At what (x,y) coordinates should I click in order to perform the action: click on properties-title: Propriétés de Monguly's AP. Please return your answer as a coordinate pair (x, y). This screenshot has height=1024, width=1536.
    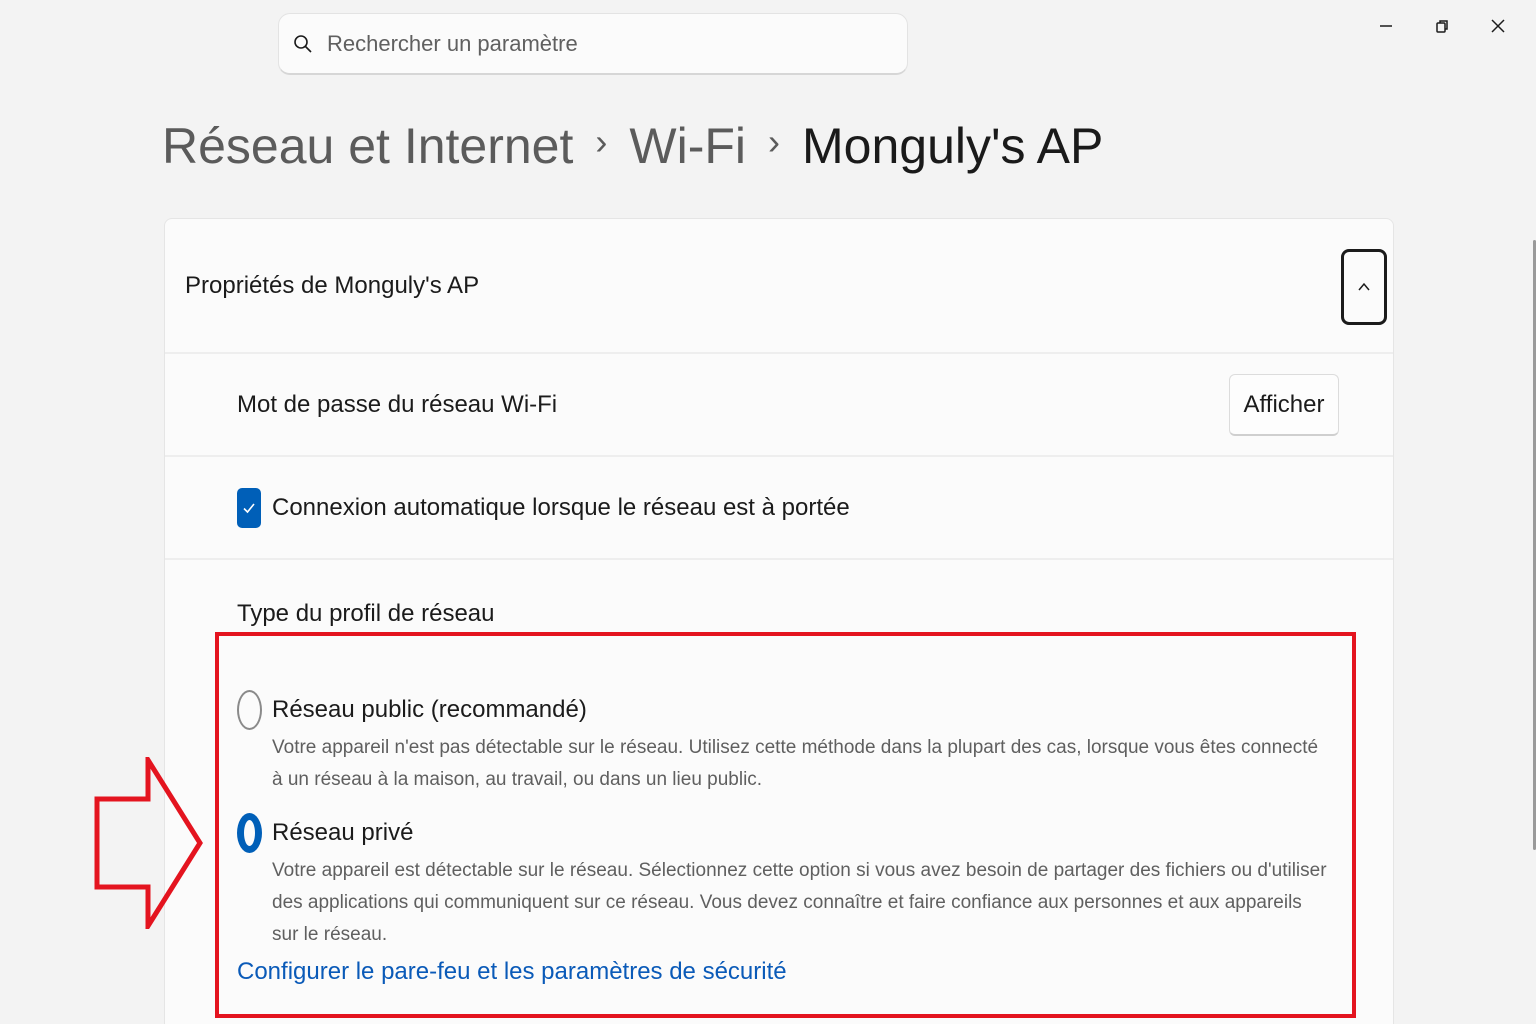
    Looking at the image, I should click on (332, 285).